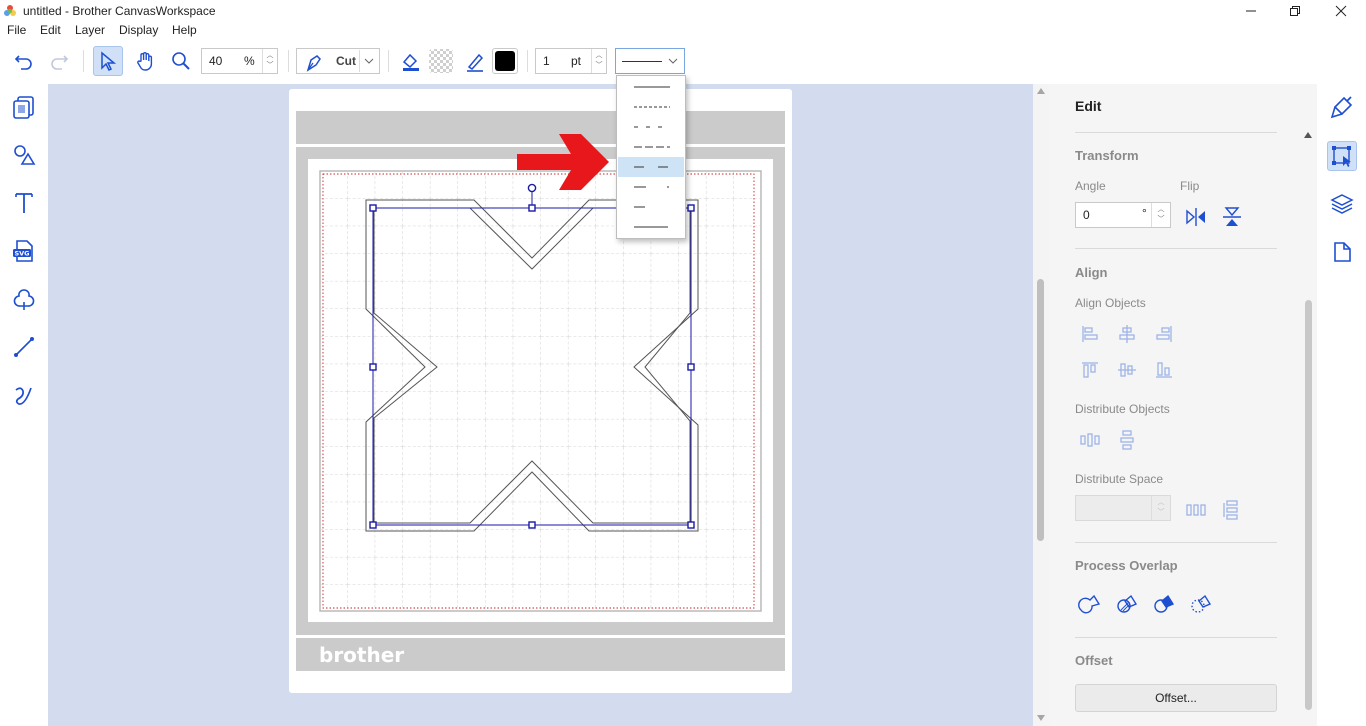  What do you see at coordinates (1201, 604) in the screenshot?
I see `divide-icon` at bounding box center [1201, 604].